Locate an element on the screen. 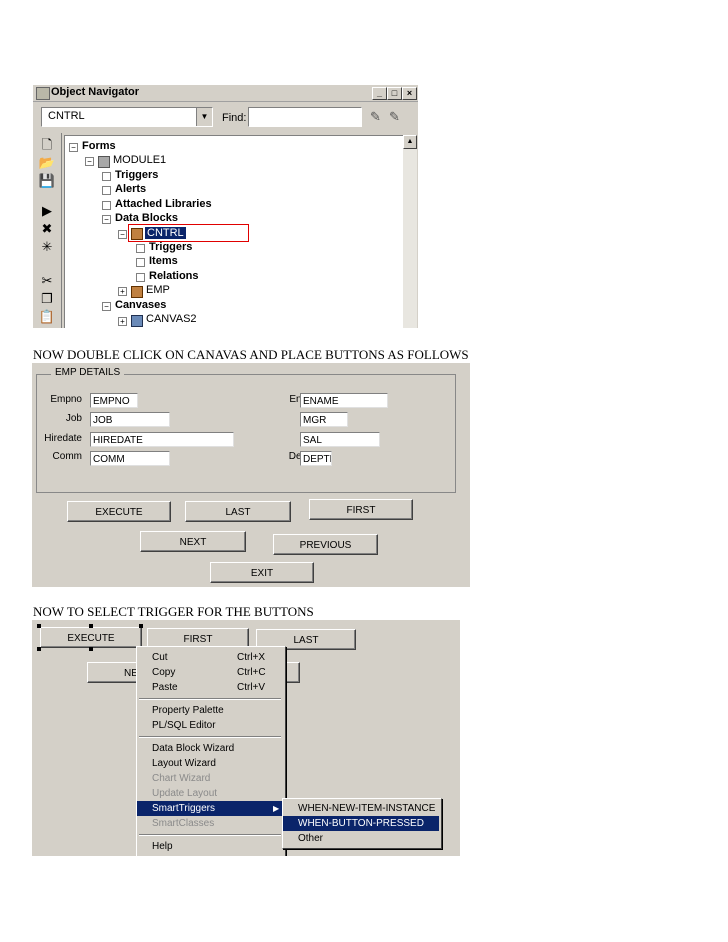 The width and height of the screenshot is (728, 942). maximize-icon: □ is located at coordinates (394, 93).